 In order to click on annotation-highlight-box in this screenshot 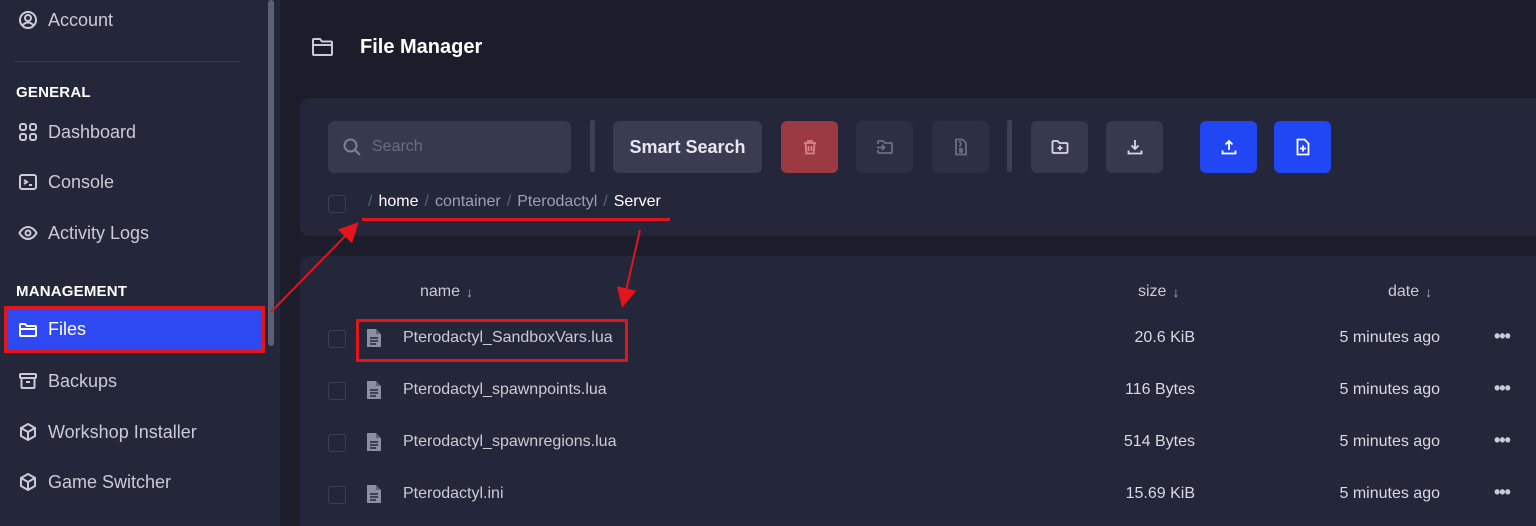, I will do `click(492, 340)`.